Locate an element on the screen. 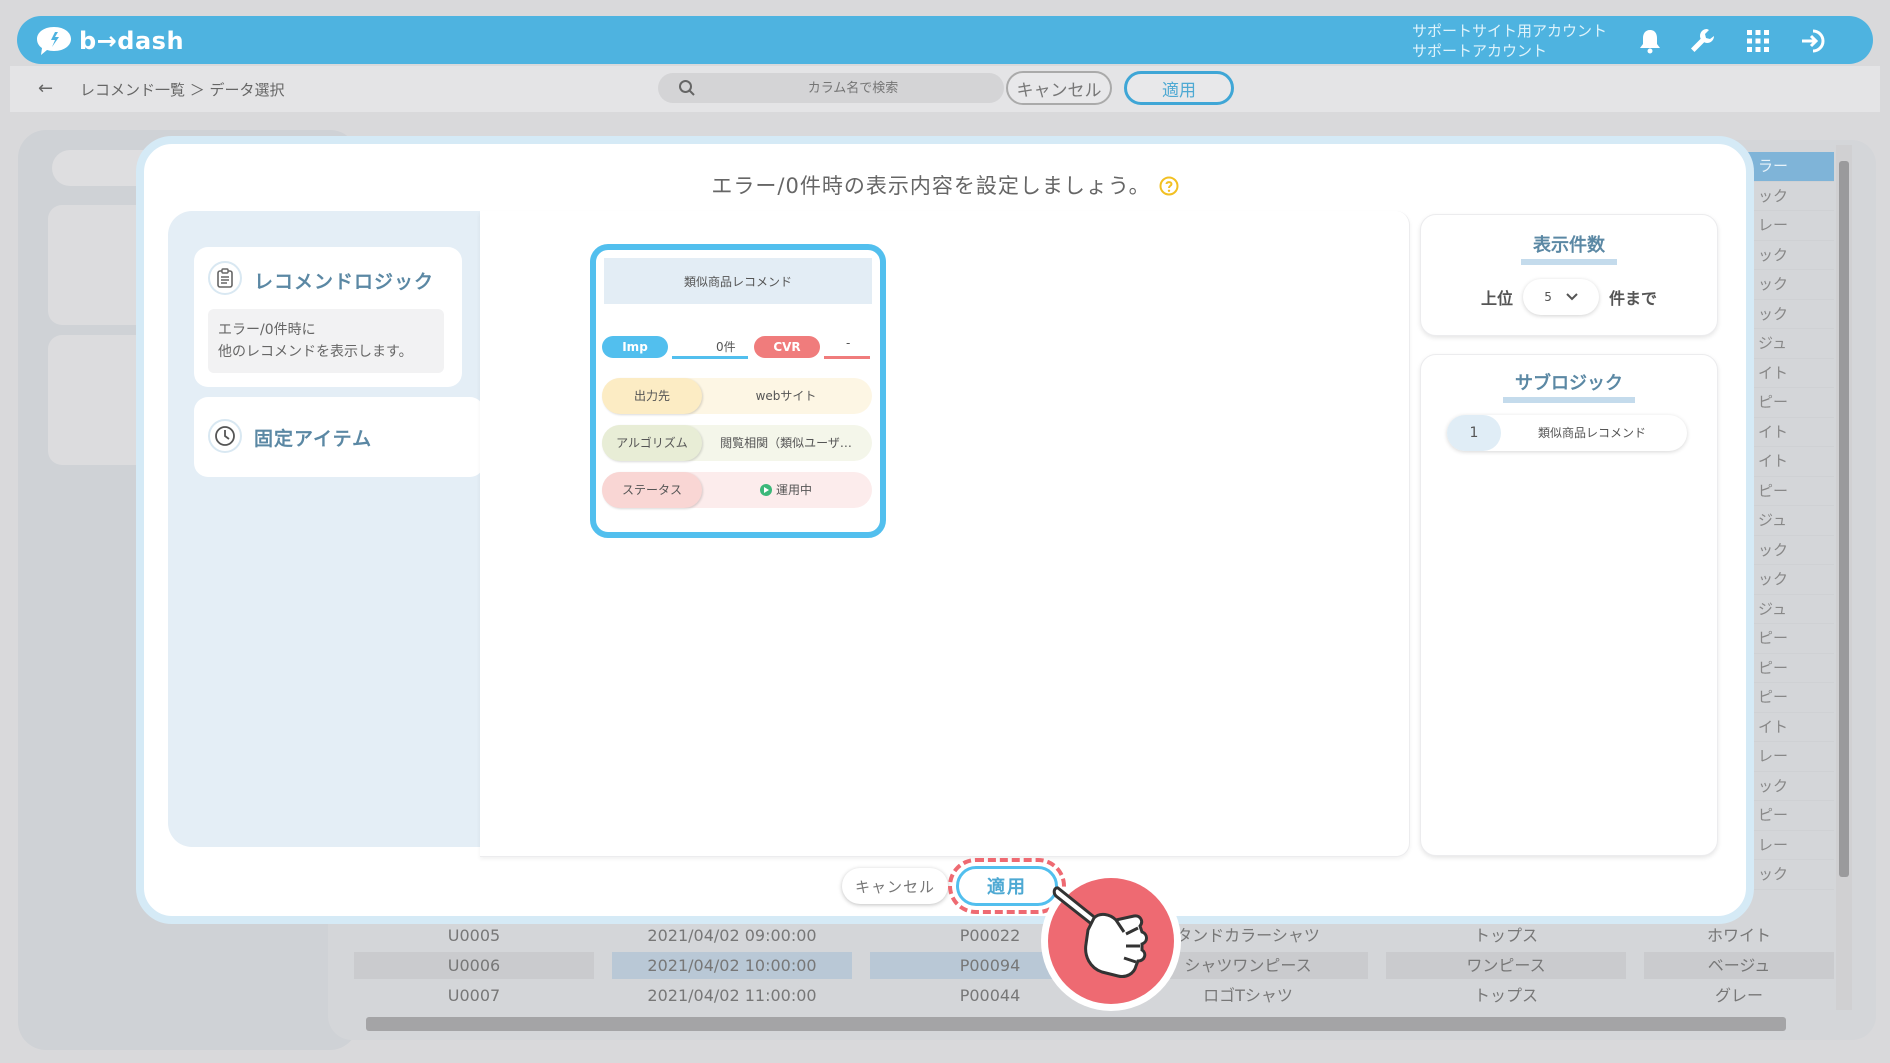 This screenshot has height=1063, width=1890. table-cell-user: U0007 is located at coordinates (474, 995).